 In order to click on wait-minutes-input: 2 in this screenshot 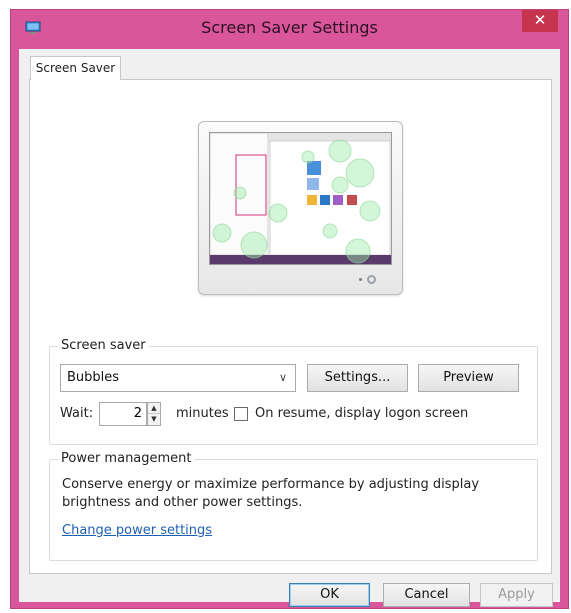, I will do `click(123, 414)`.